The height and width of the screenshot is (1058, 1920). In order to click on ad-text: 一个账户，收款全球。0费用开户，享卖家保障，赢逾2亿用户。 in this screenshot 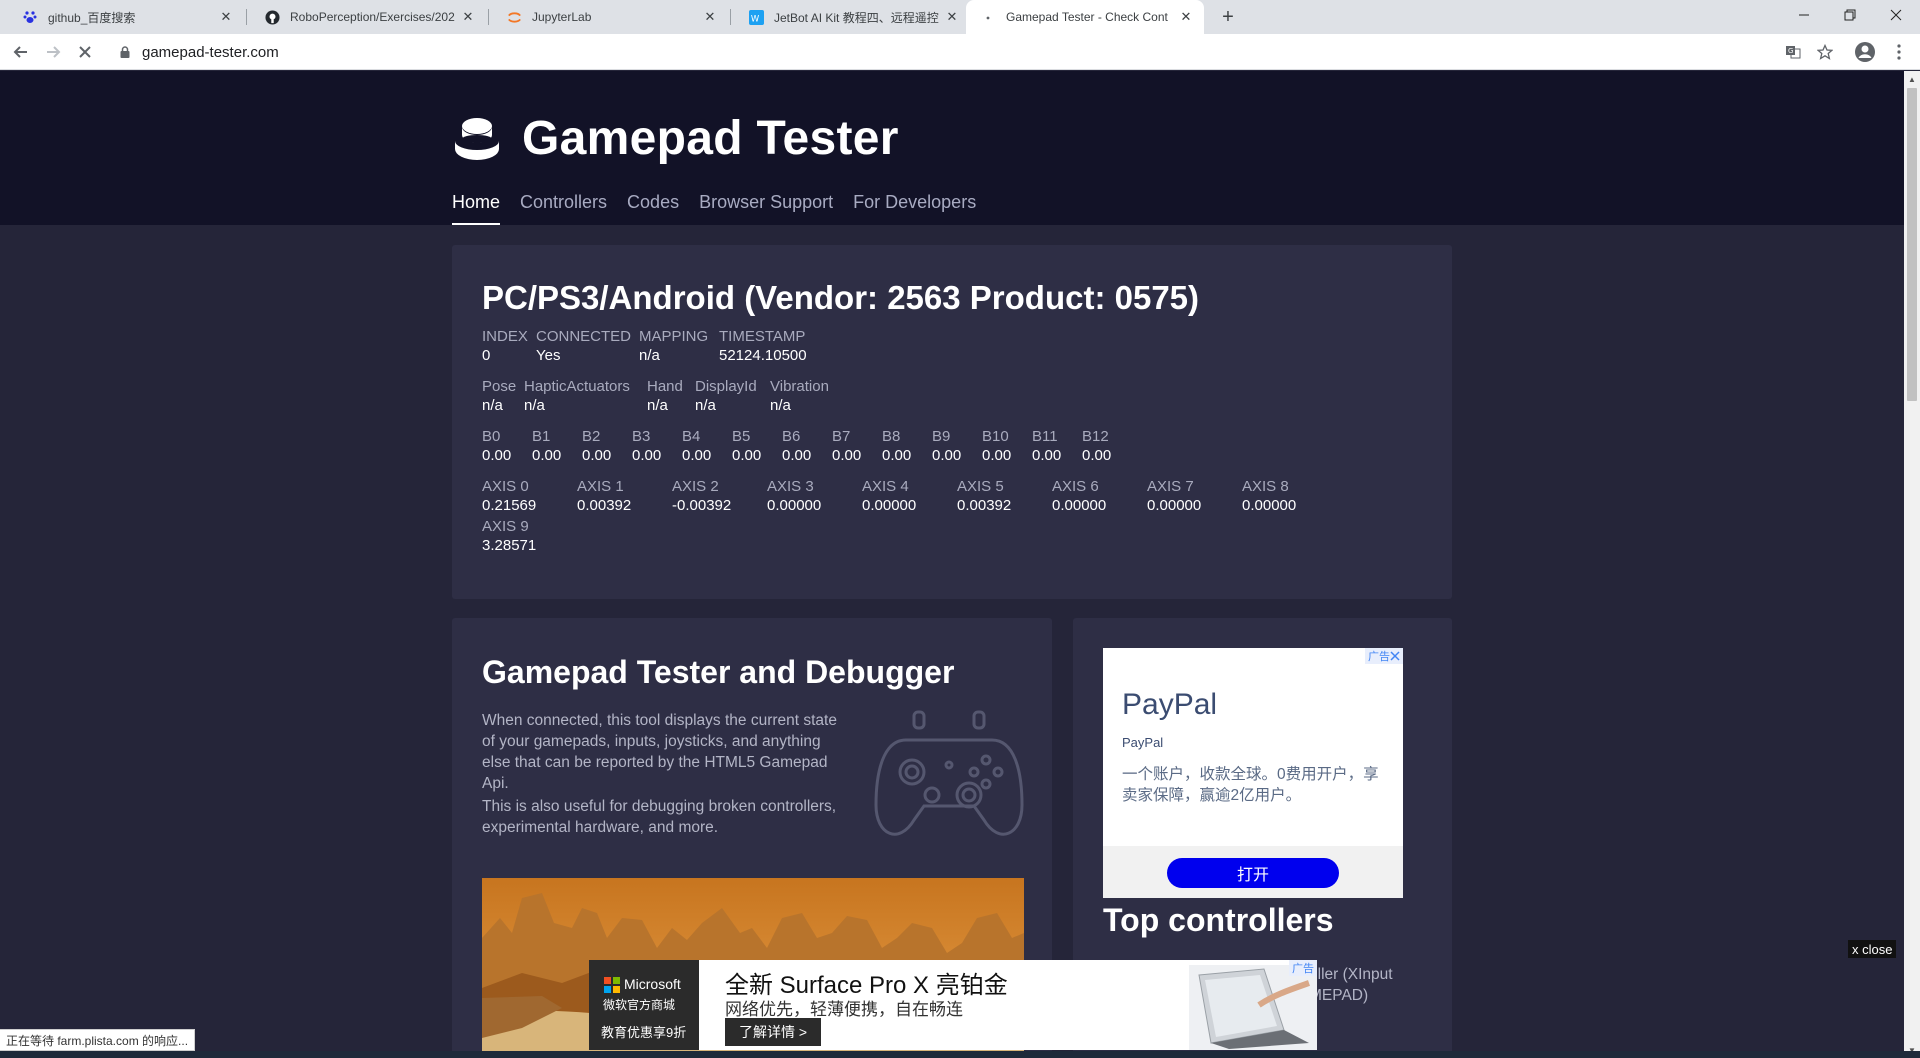, I will do `click(1250, 785)`.